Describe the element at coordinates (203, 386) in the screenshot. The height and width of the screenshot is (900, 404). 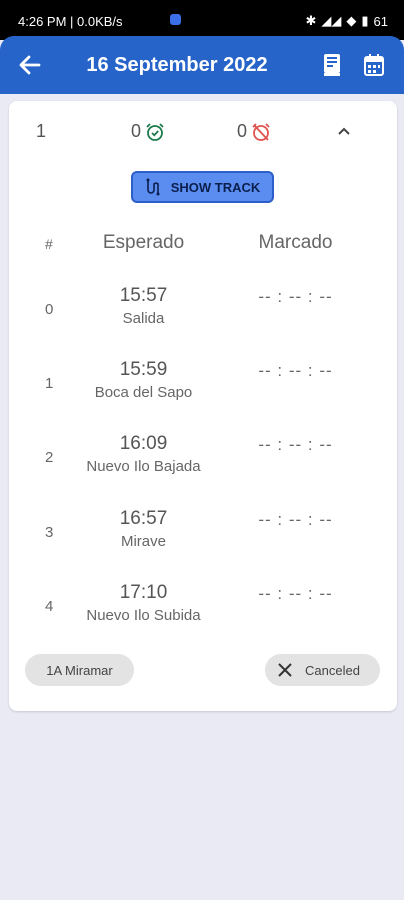
I see `table-row: 1 15:59 Boca del Sapo -- : -- : --` at that location.